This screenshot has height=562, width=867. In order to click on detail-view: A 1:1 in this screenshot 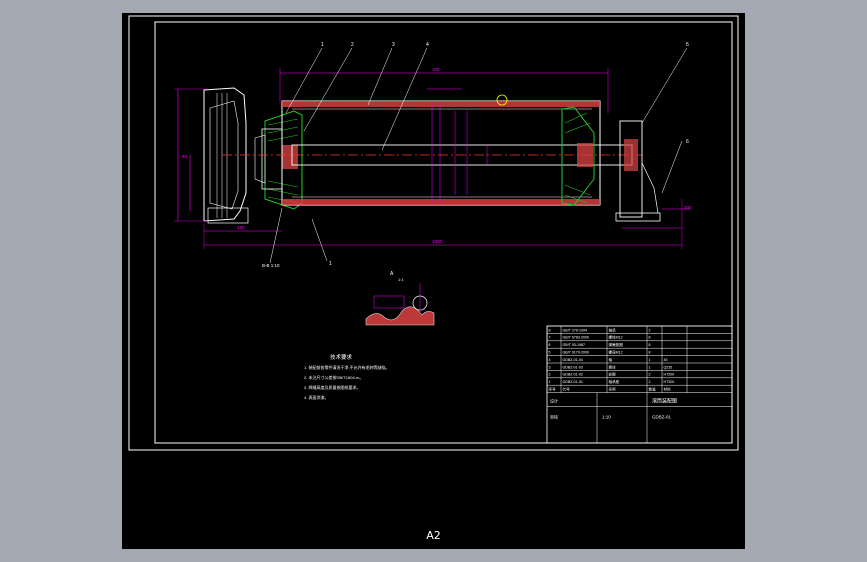, I will do `click(400, 298)`.